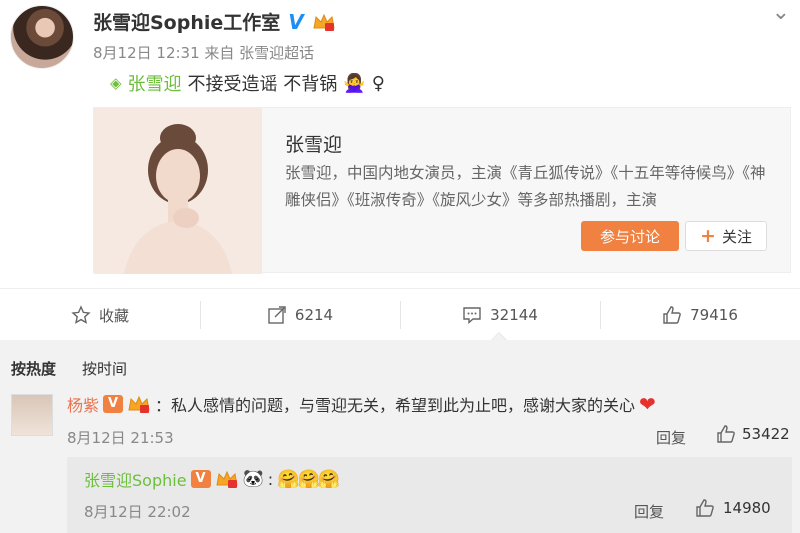 This screenshot has height=533, width=800. Describe the element at coordinates (736, 236) in the screenshot. I see `follow-label: 关注` at that location.